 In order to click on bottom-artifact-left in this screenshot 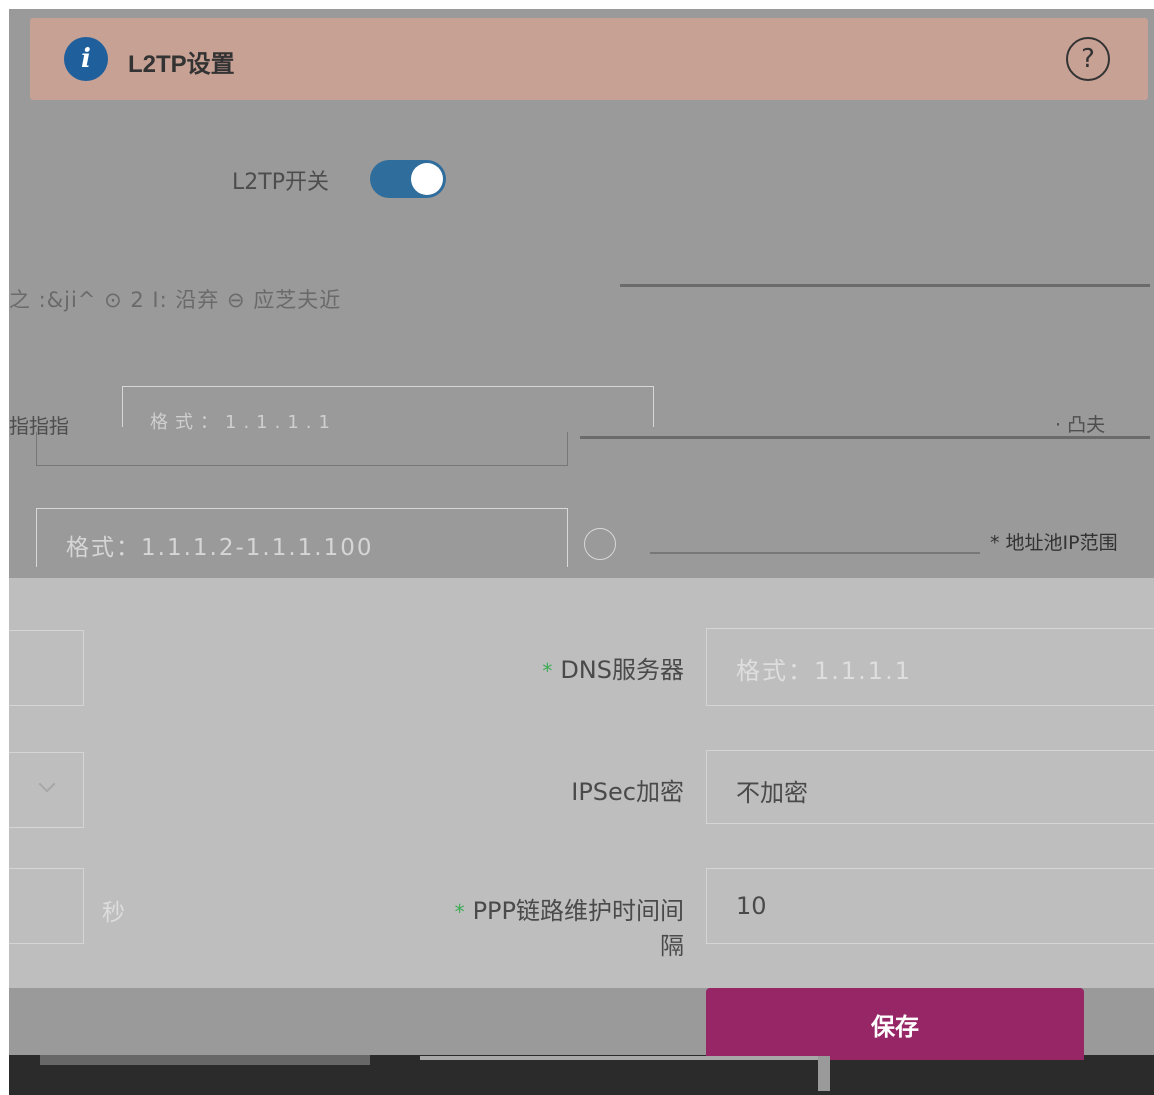, I will do `click(205, 1060)`.